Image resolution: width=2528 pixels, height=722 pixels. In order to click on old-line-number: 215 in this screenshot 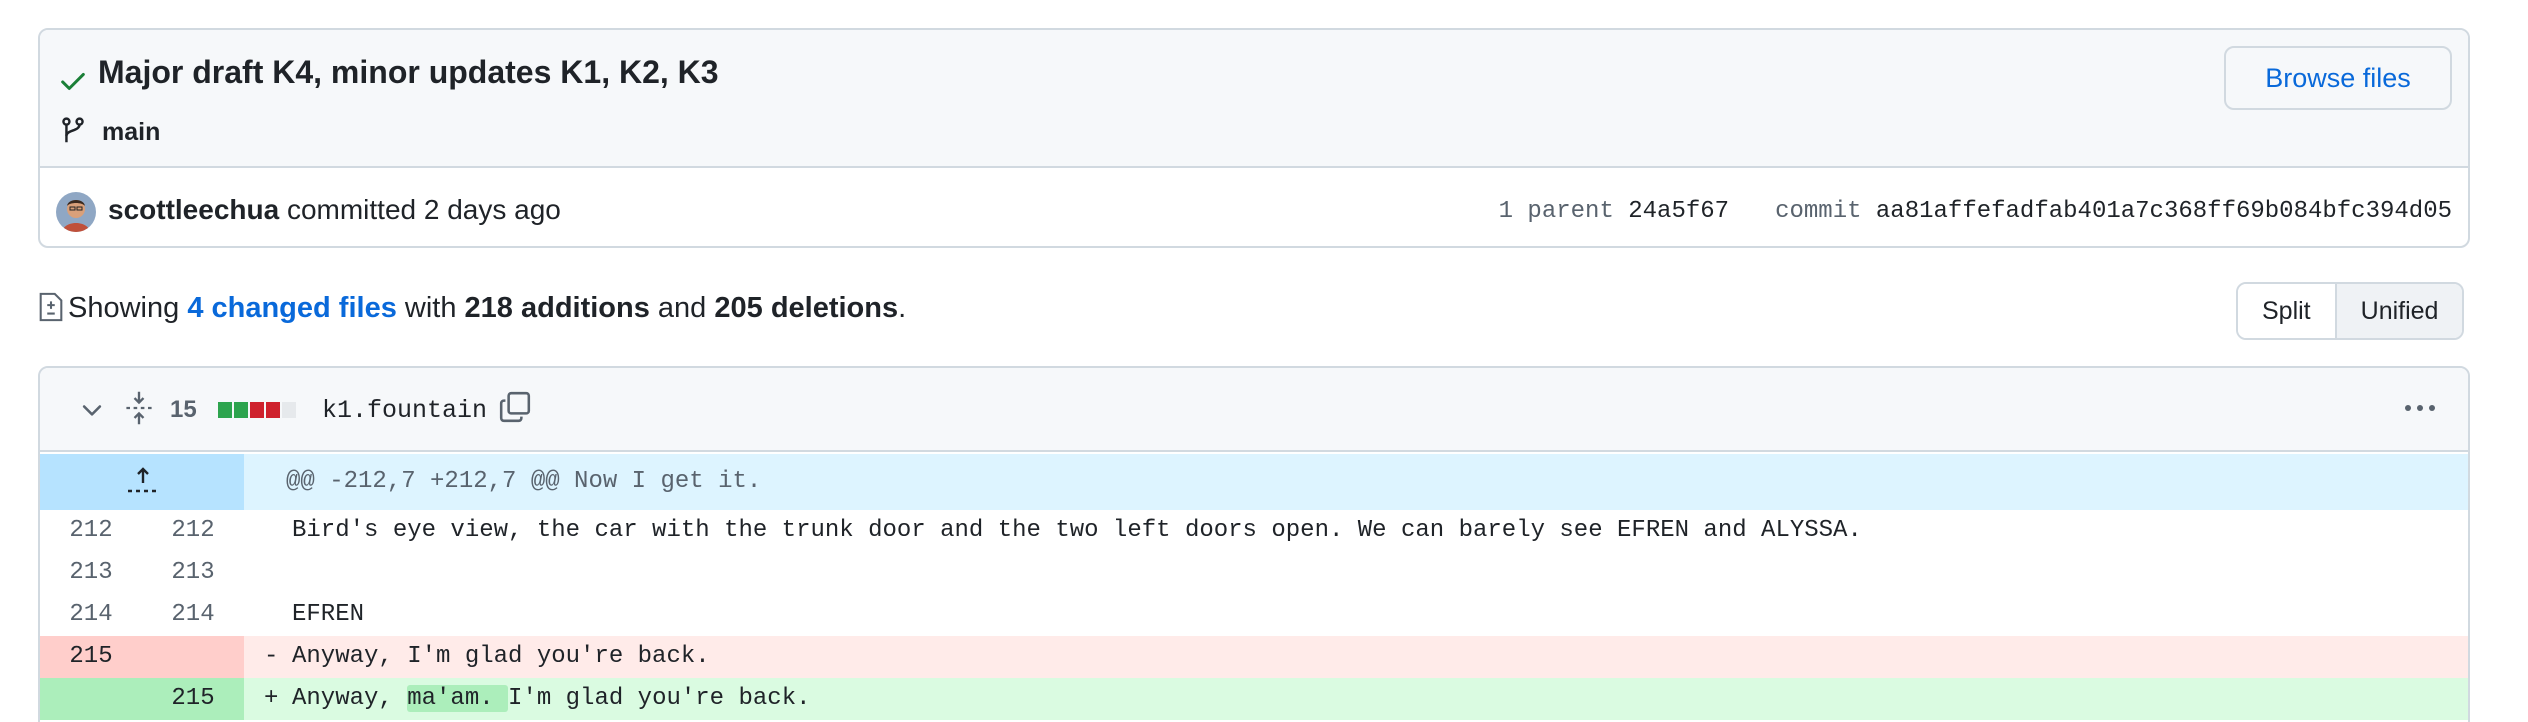, I will do `click(91, 657)`.